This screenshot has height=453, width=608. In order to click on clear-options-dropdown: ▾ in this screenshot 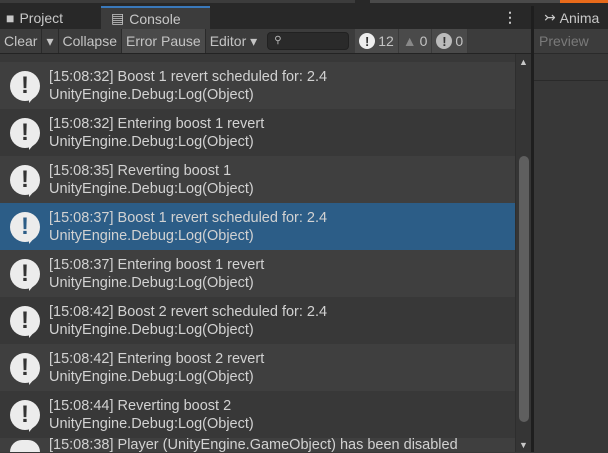, I will do `click(50, 41)`.